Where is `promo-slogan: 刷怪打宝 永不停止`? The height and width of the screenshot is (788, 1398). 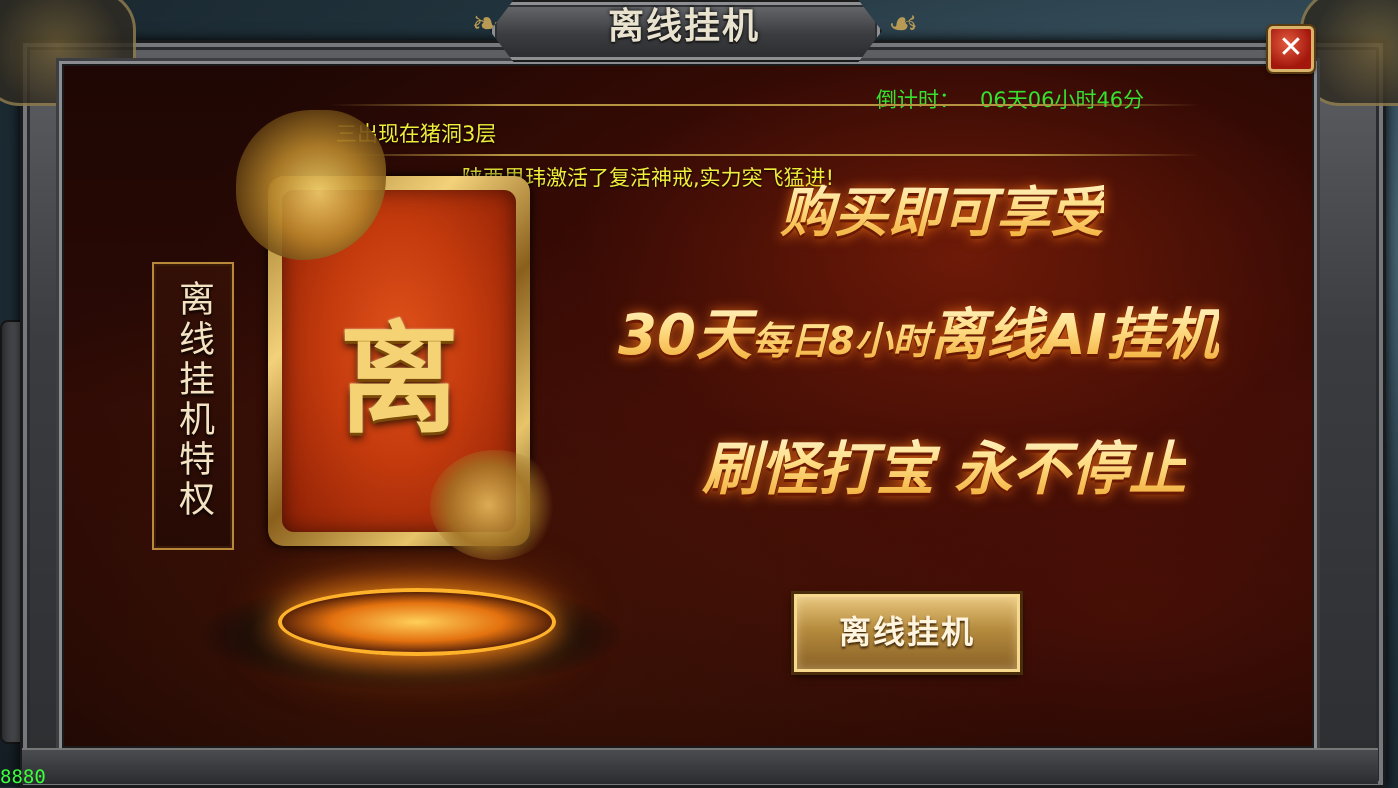 promo-slogan: 刷怪打宝 永不停止 is located at coordinates (944, 464).